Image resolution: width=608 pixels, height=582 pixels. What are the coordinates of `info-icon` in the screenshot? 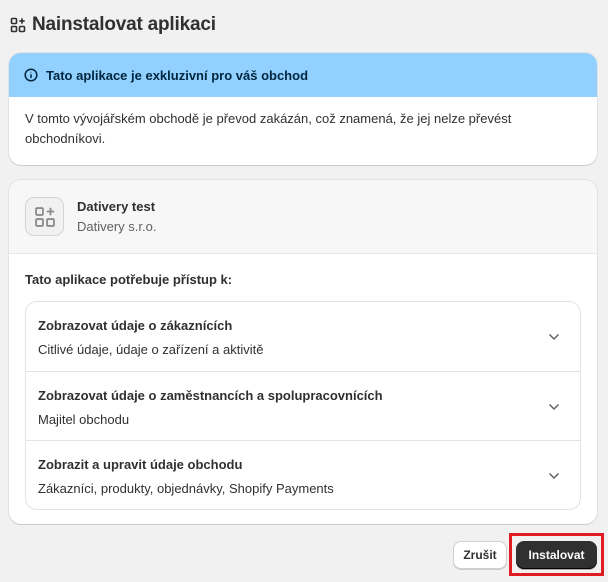 It's located at (31, 75).